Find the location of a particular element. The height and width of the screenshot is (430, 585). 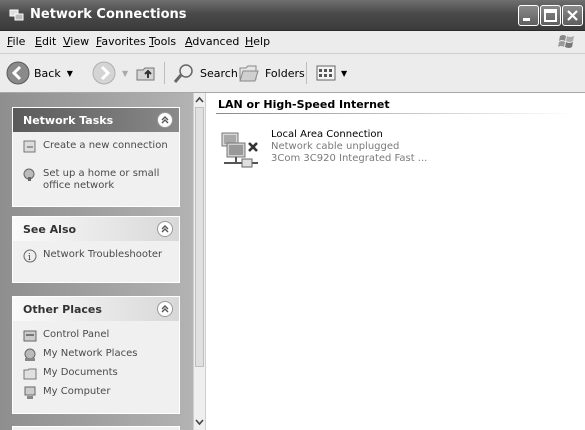

see-also-header: See Also is located at coordinates (96, 229).